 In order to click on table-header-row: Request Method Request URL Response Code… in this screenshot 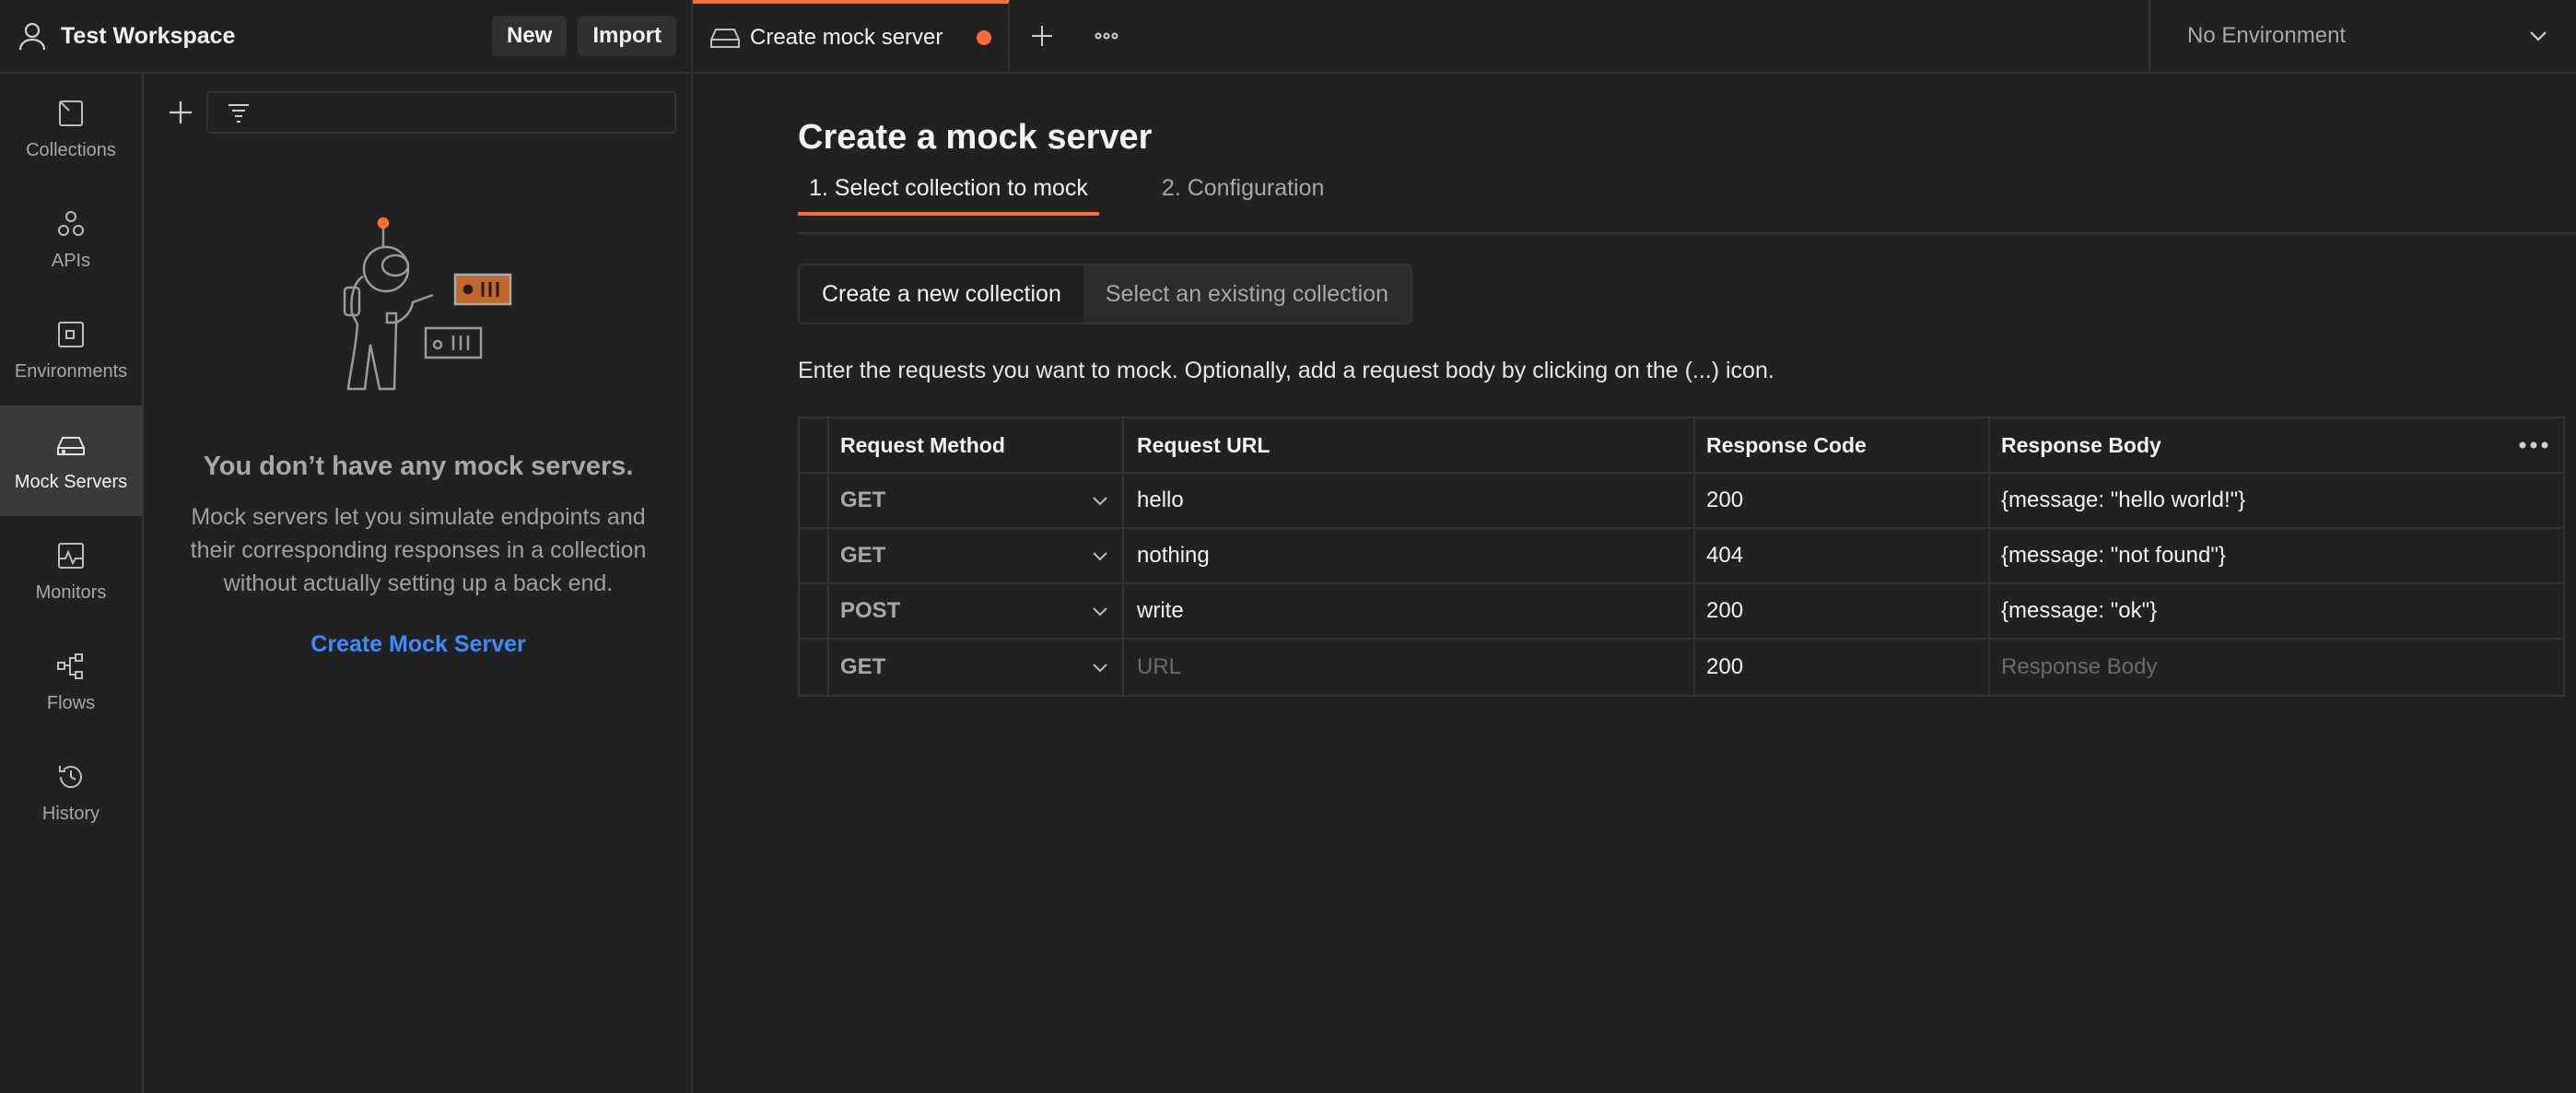, I will do `click(1681, 446)`.